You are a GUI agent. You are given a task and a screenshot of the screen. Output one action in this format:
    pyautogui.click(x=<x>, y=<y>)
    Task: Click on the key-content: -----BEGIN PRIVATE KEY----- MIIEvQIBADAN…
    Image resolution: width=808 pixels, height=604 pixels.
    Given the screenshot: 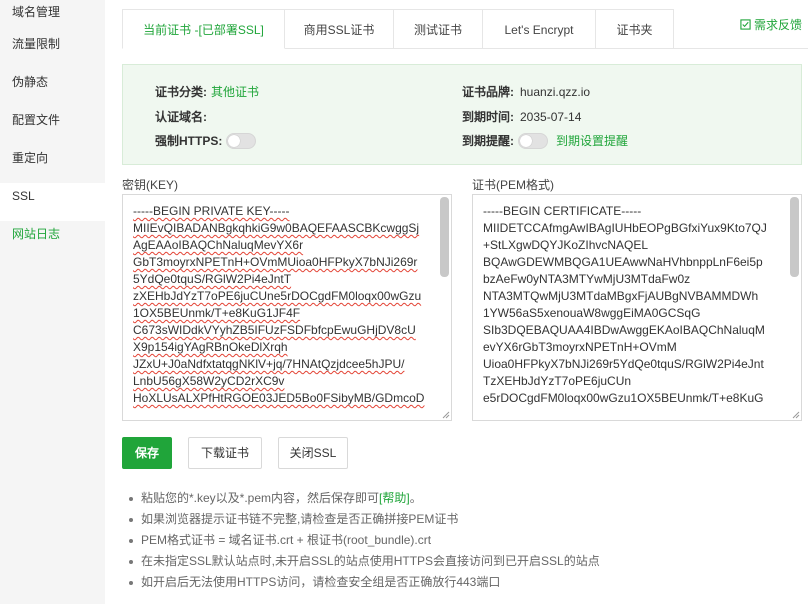 What is the action you would take?
    pyautogui.click(x=279, y=304)
    